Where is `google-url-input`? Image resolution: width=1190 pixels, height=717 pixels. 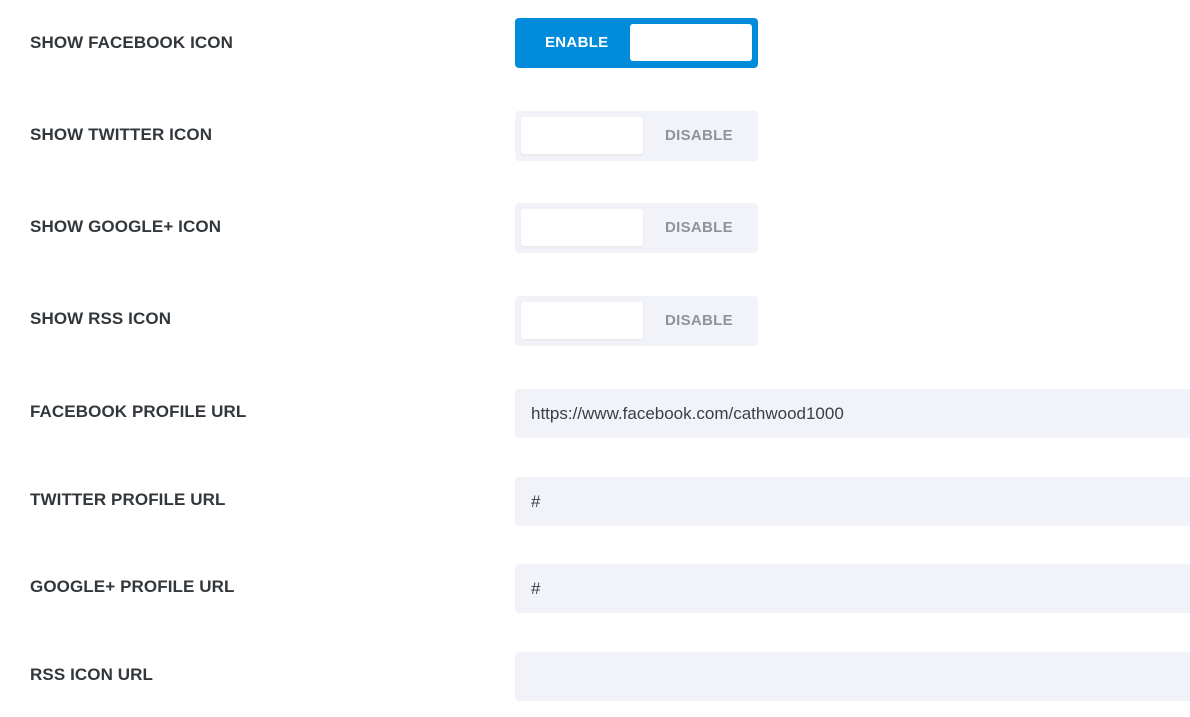 google-url-input is located at coordinates (852, 588).